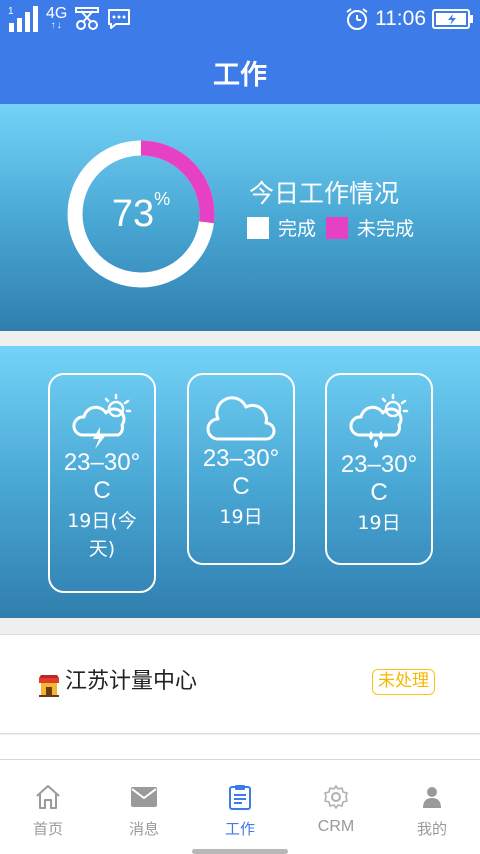 The image size is (480, 854). Describe the element at coordinates (241, 472) in the screenshot. I see `weather-temp-2: 23–30° C` at that location.